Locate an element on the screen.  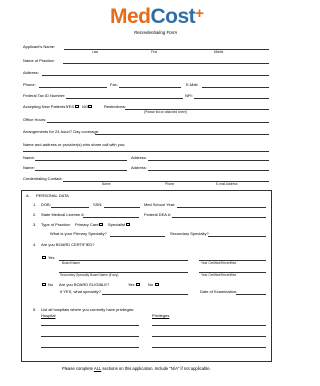
board-certified-yes-label: Yes is located at coordinates (51, 257).